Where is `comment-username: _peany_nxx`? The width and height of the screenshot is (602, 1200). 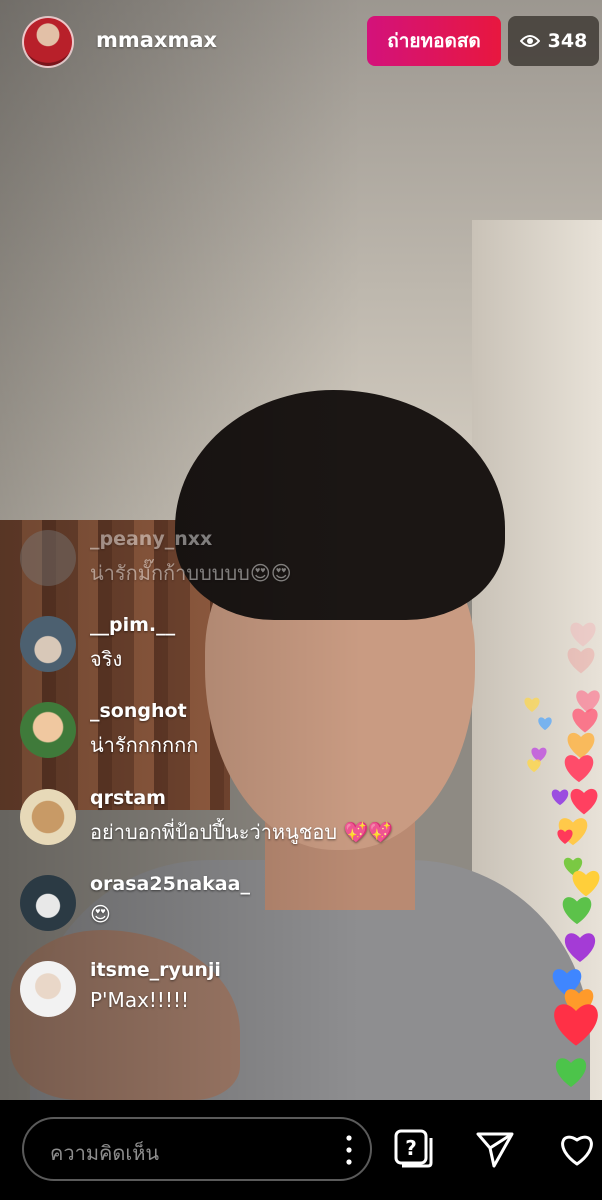 comment-username: _peany_nxx is located at coordinates (151, 539).